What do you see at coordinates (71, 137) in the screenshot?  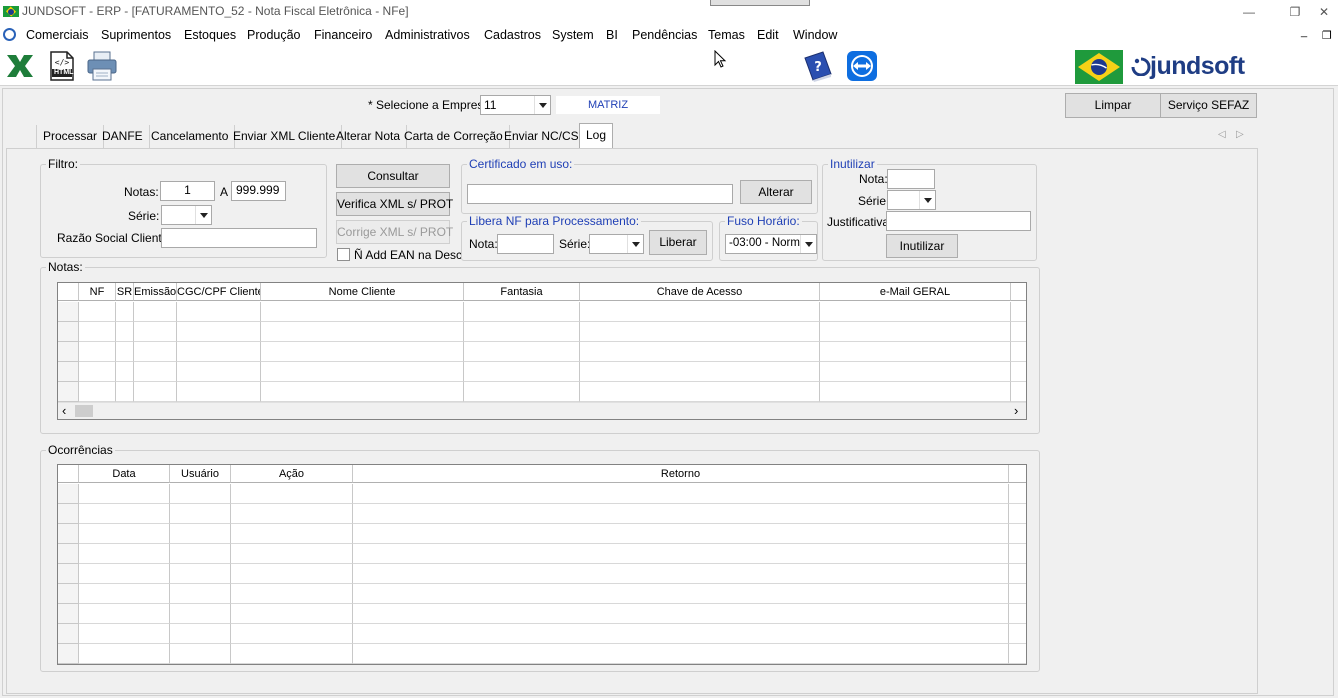 I see `tab-processar: Processar` at bounding box center [71, 137].